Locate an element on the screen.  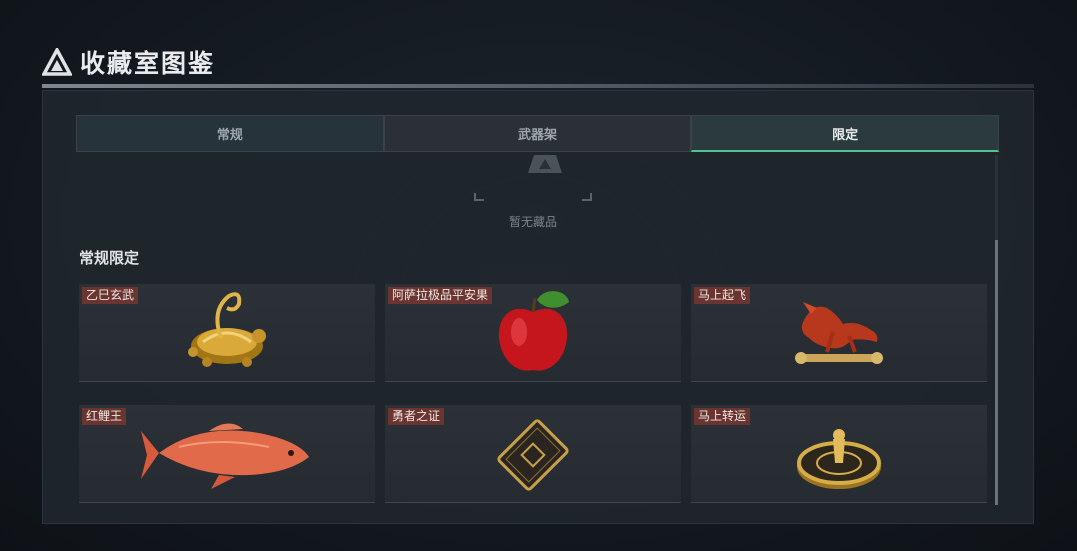
title-divider is located at coordinates (538, 86).